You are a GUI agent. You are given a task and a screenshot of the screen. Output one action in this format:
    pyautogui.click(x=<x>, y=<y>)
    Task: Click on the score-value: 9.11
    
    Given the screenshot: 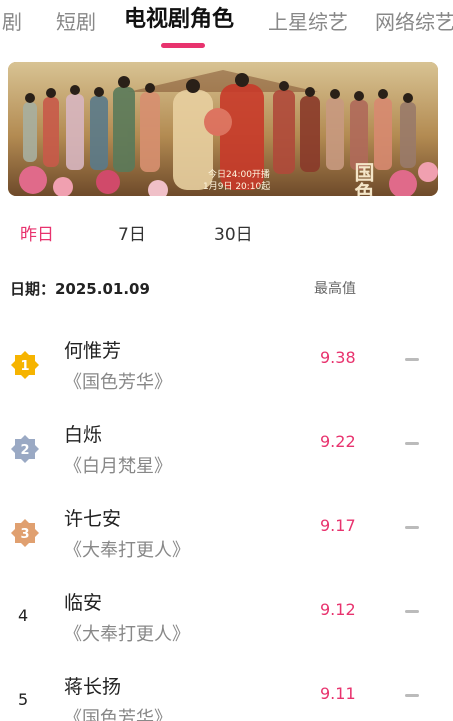 What is the action you would take?
    pyautogui.click(x=338, y=693)
    